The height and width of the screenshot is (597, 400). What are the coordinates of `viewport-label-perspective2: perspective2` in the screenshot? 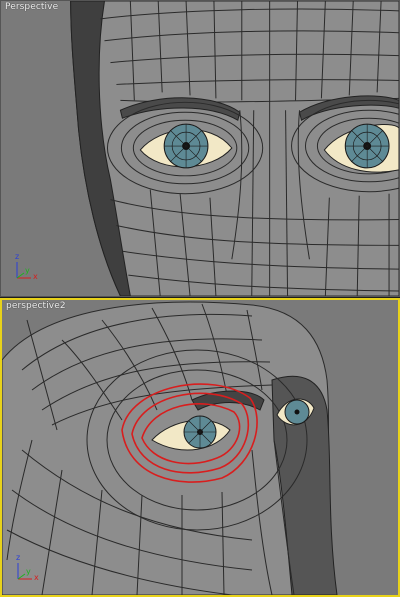 It's located at (36, 306).